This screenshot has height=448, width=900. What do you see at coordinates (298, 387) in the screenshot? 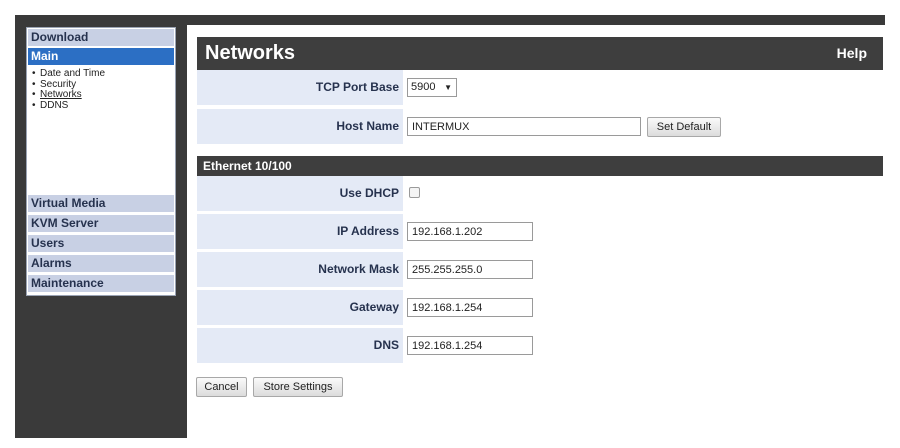
I see `store-settings-button: Store Settings` at bounding box center [298, 387].